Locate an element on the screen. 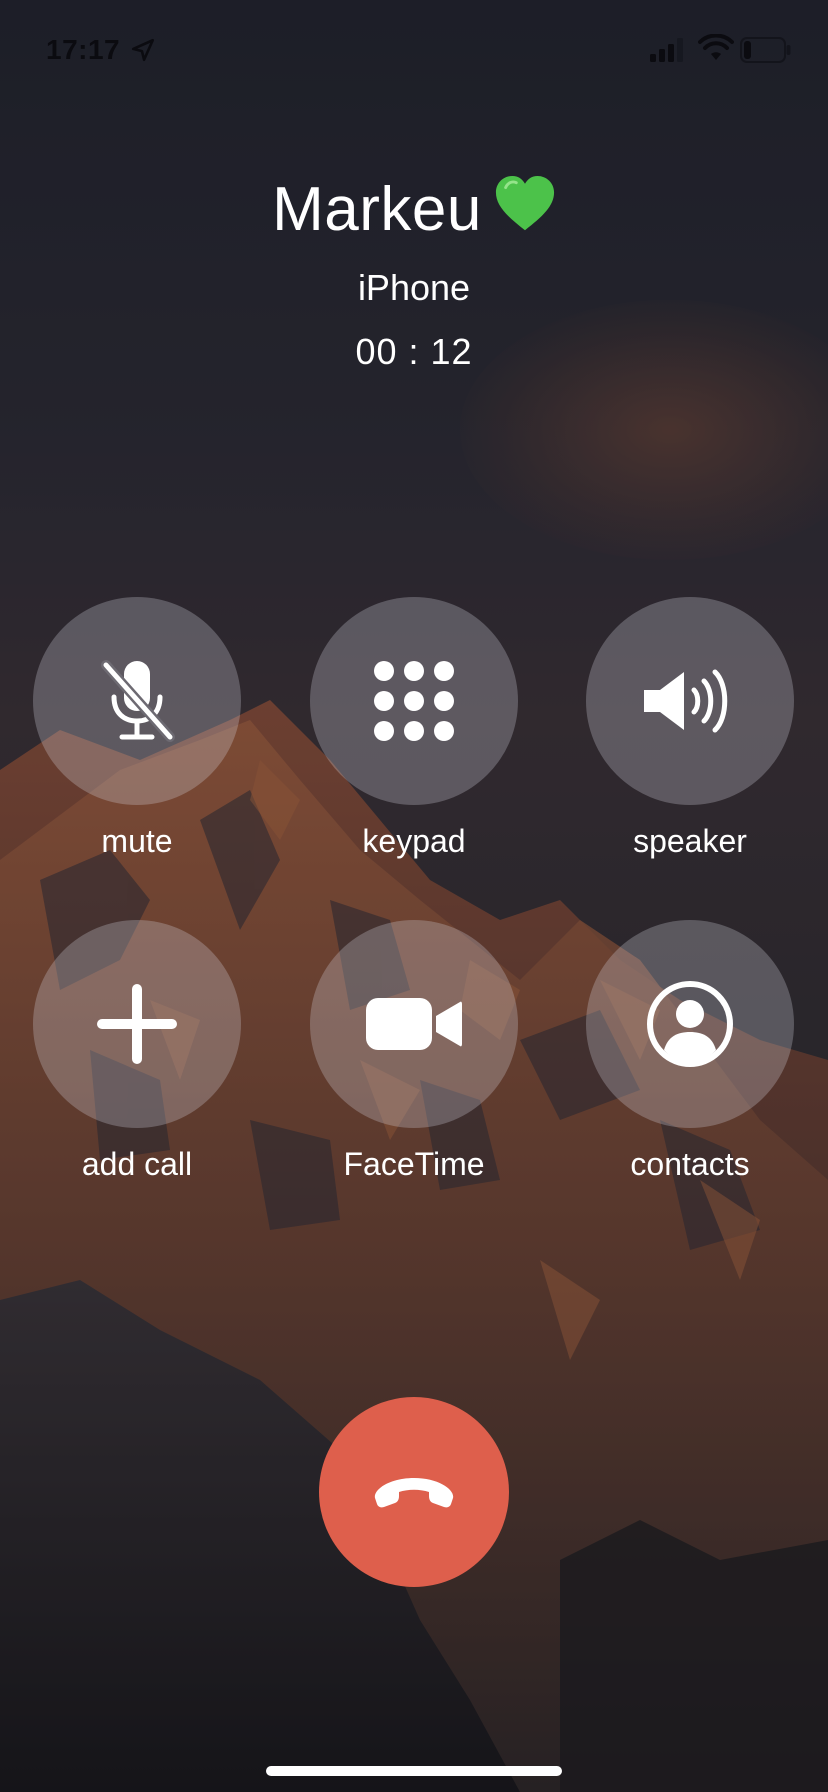 This screenshot has width=828, height=1792. phone-hangup-icon is located at coordinates (414, 1493).